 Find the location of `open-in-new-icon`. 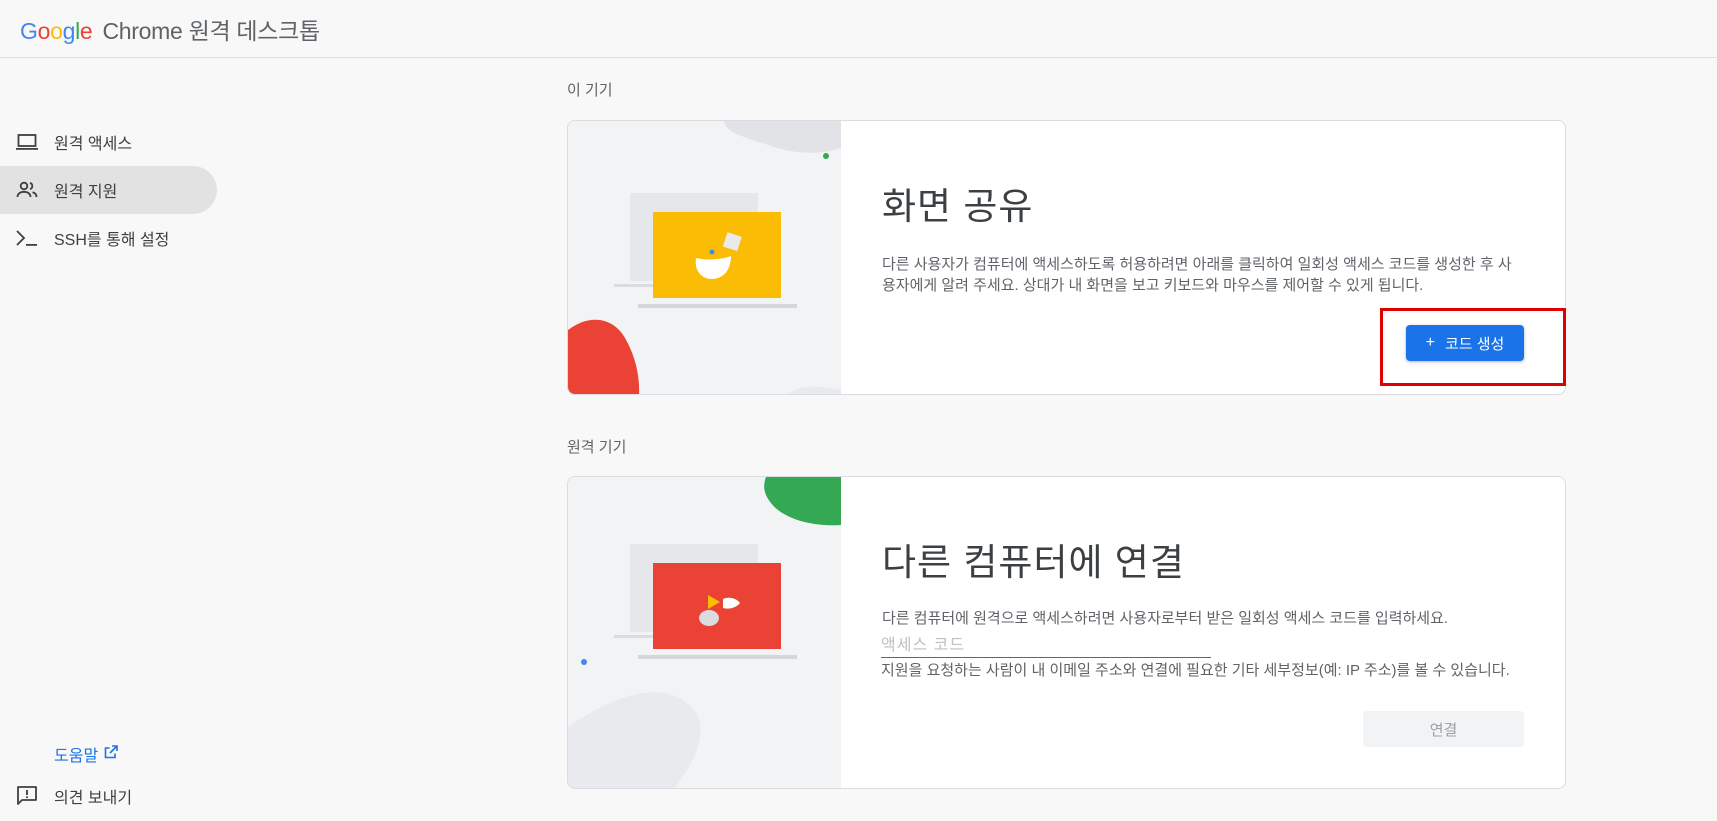

open-in-new-icon is located at coordinates (111, 754).